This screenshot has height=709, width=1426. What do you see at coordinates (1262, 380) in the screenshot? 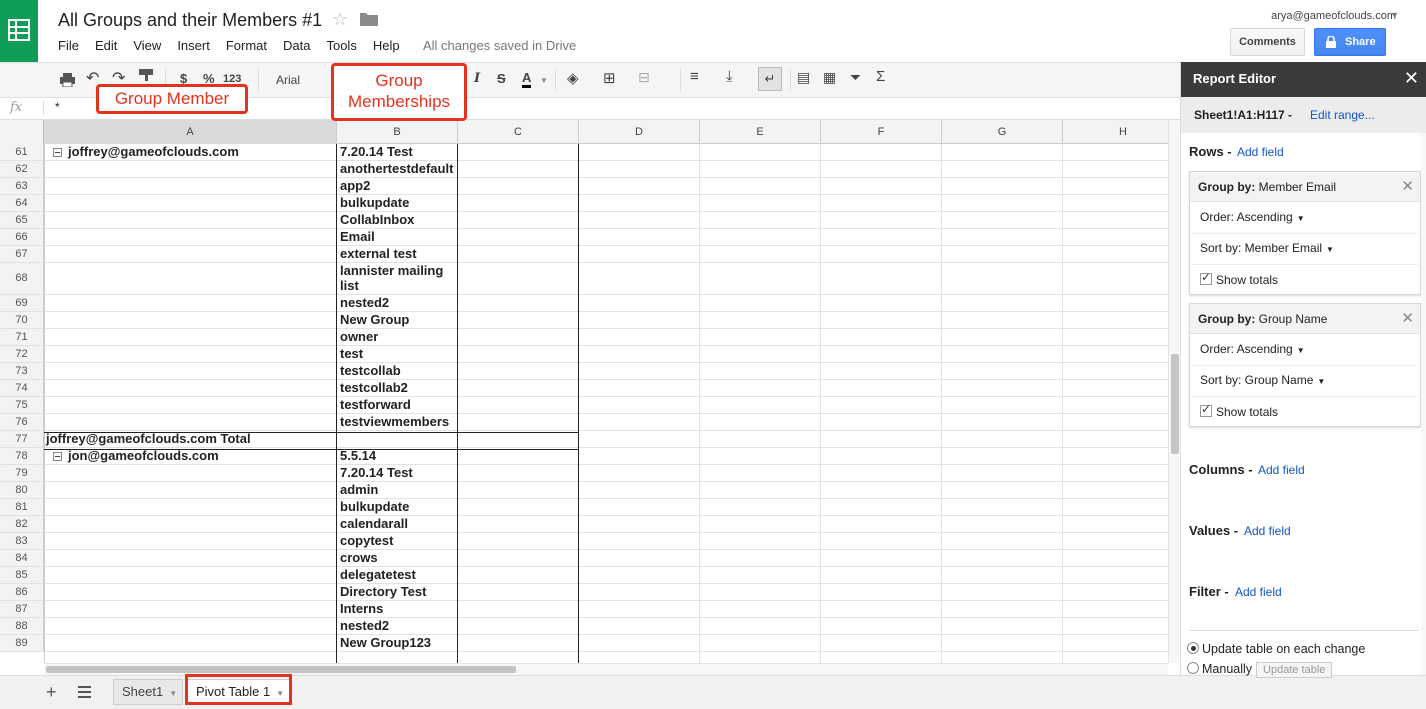
I see `sort-by-dropdown: Sort by: Group Name ▼` at bounding box center [1262, 380].